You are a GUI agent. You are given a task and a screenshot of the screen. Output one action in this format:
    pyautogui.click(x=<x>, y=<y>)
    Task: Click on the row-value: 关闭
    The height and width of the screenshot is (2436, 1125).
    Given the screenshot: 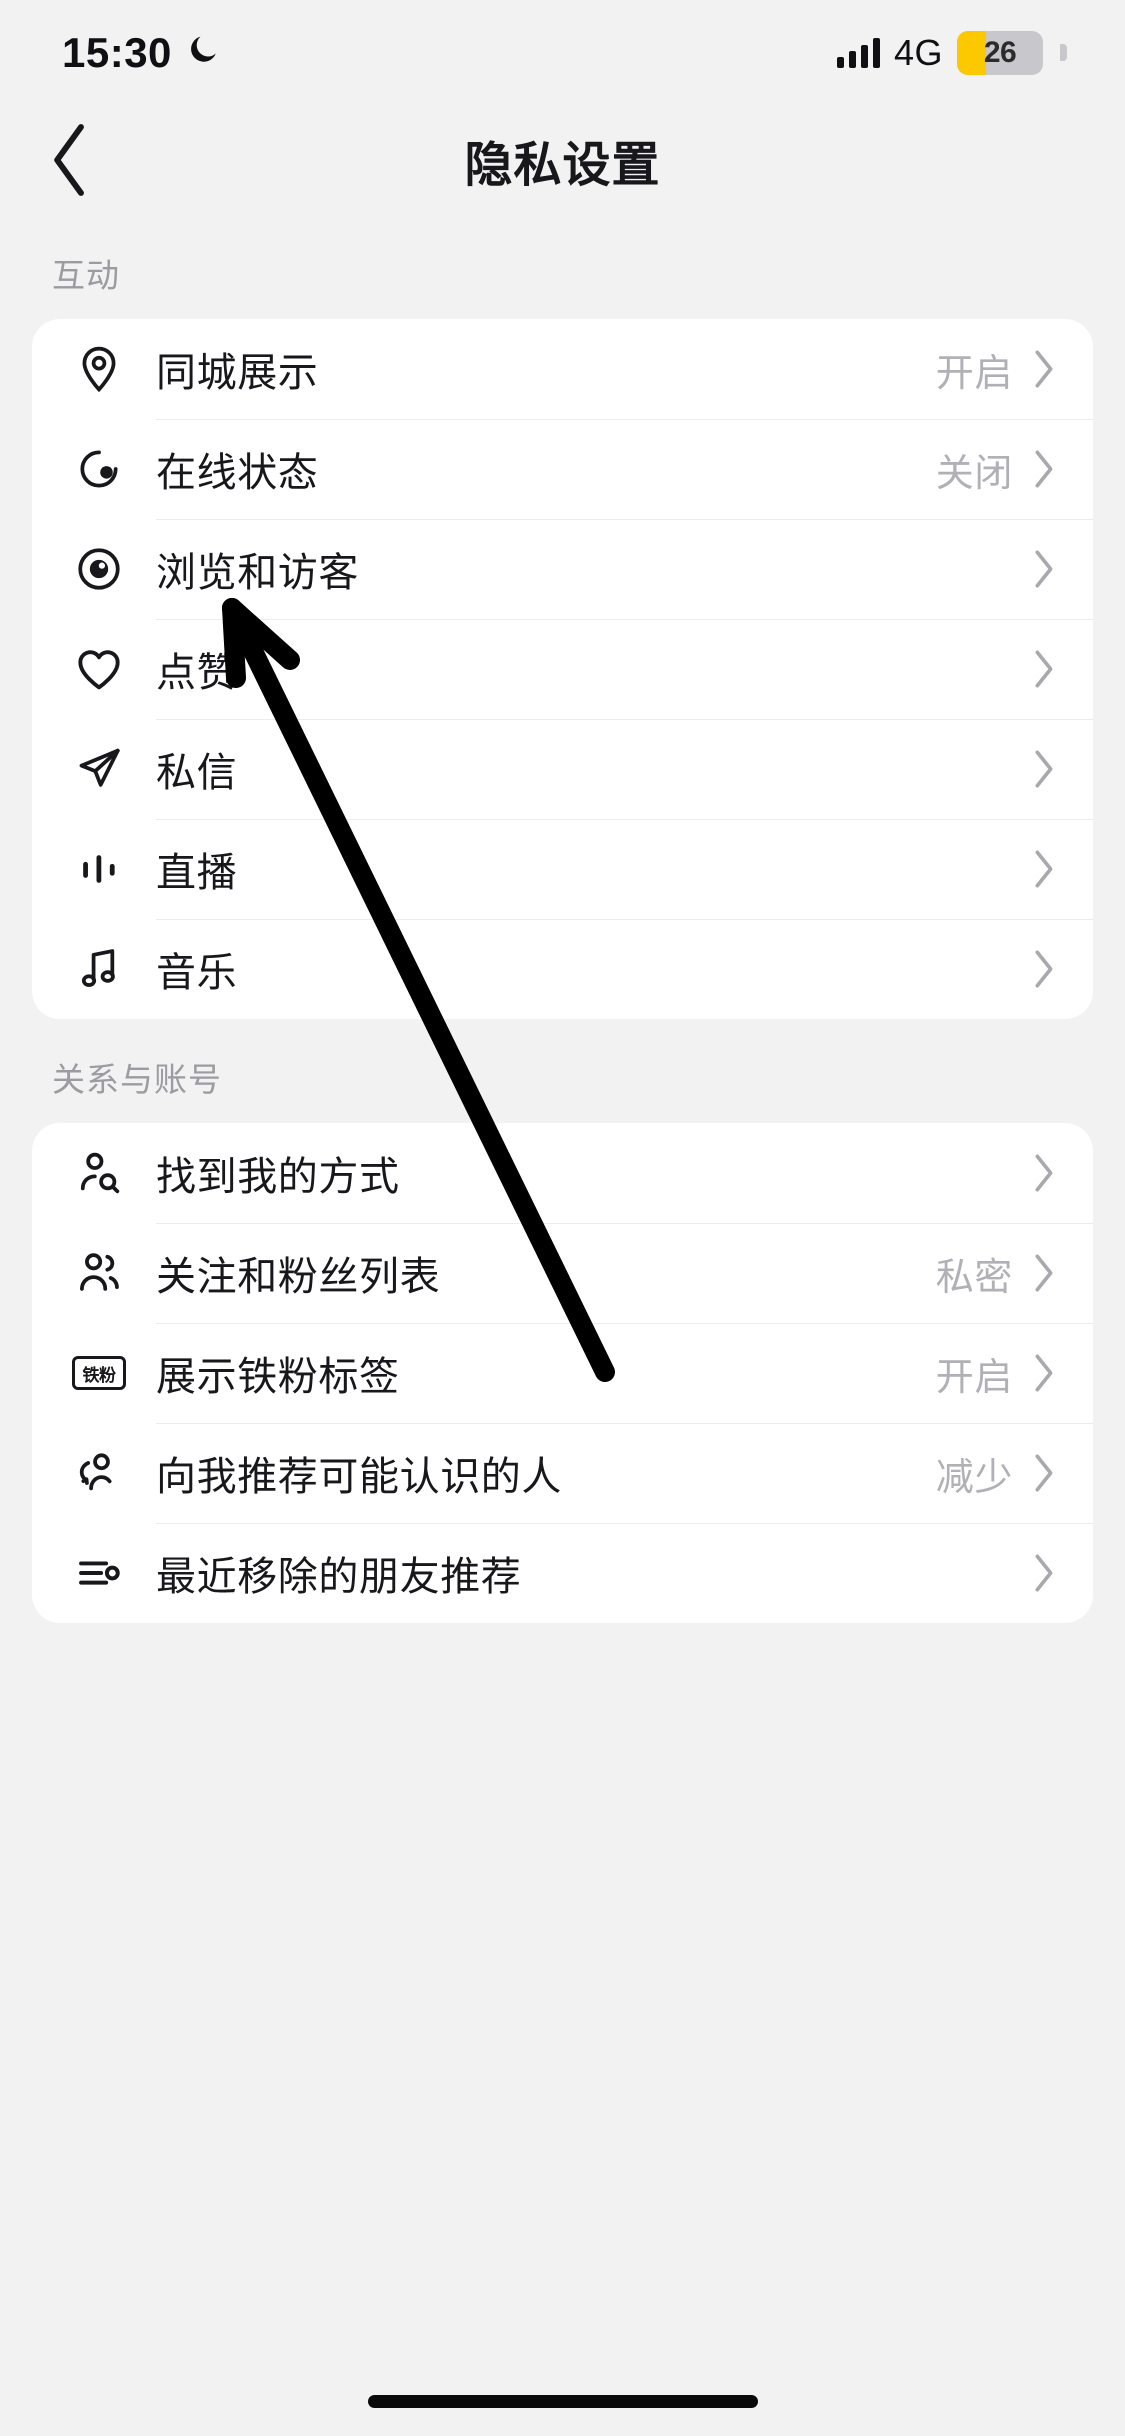 What is the action you would take?
    pyautogui.click(x=974, y=473)
    